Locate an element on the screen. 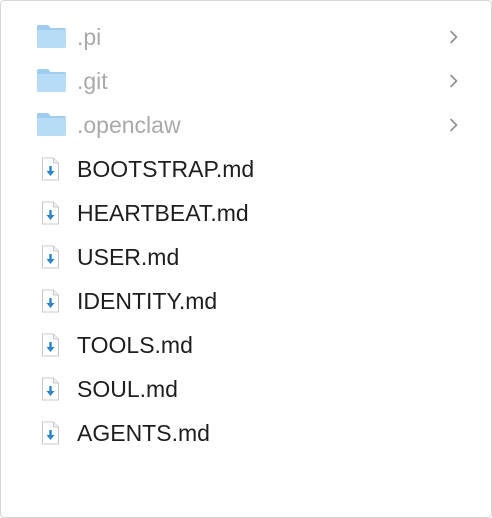 The width and height of the screenshot is (492, 518). file-name: SOUL.md is located at coordinates (127, 389).